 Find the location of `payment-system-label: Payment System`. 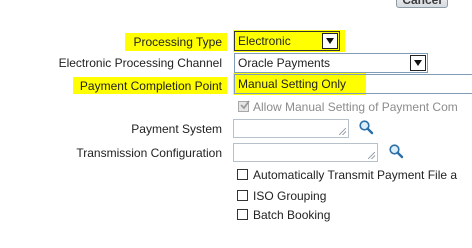

payment-system-label: Payment System is located at coordinates (176, 129).